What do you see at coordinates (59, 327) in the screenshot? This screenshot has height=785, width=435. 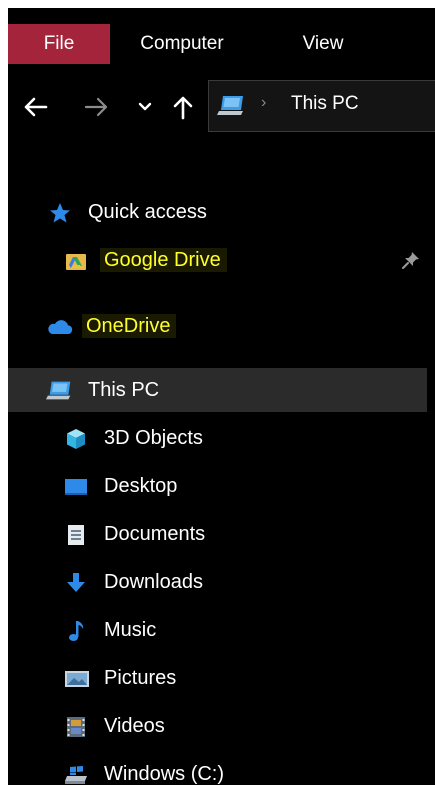 I see `cloud-icon` at bounding box center [59, 327].